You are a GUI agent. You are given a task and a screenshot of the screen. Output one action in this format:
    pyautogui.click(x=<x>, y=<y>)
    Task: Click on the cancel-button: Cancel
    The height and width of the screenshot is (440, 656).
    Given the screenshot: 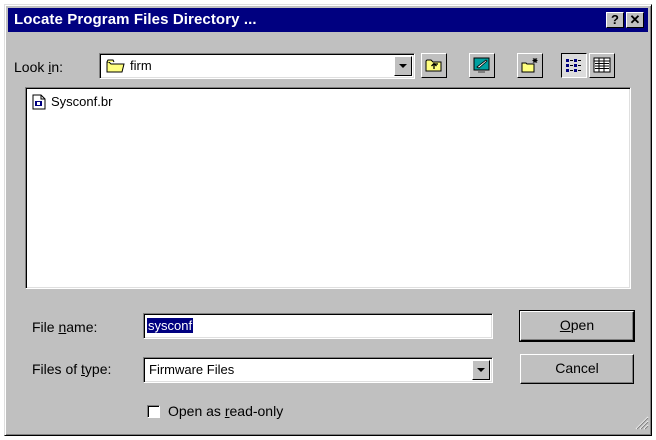 What is the action you would take?
    pyautogui.click(x=577, y=369)
    